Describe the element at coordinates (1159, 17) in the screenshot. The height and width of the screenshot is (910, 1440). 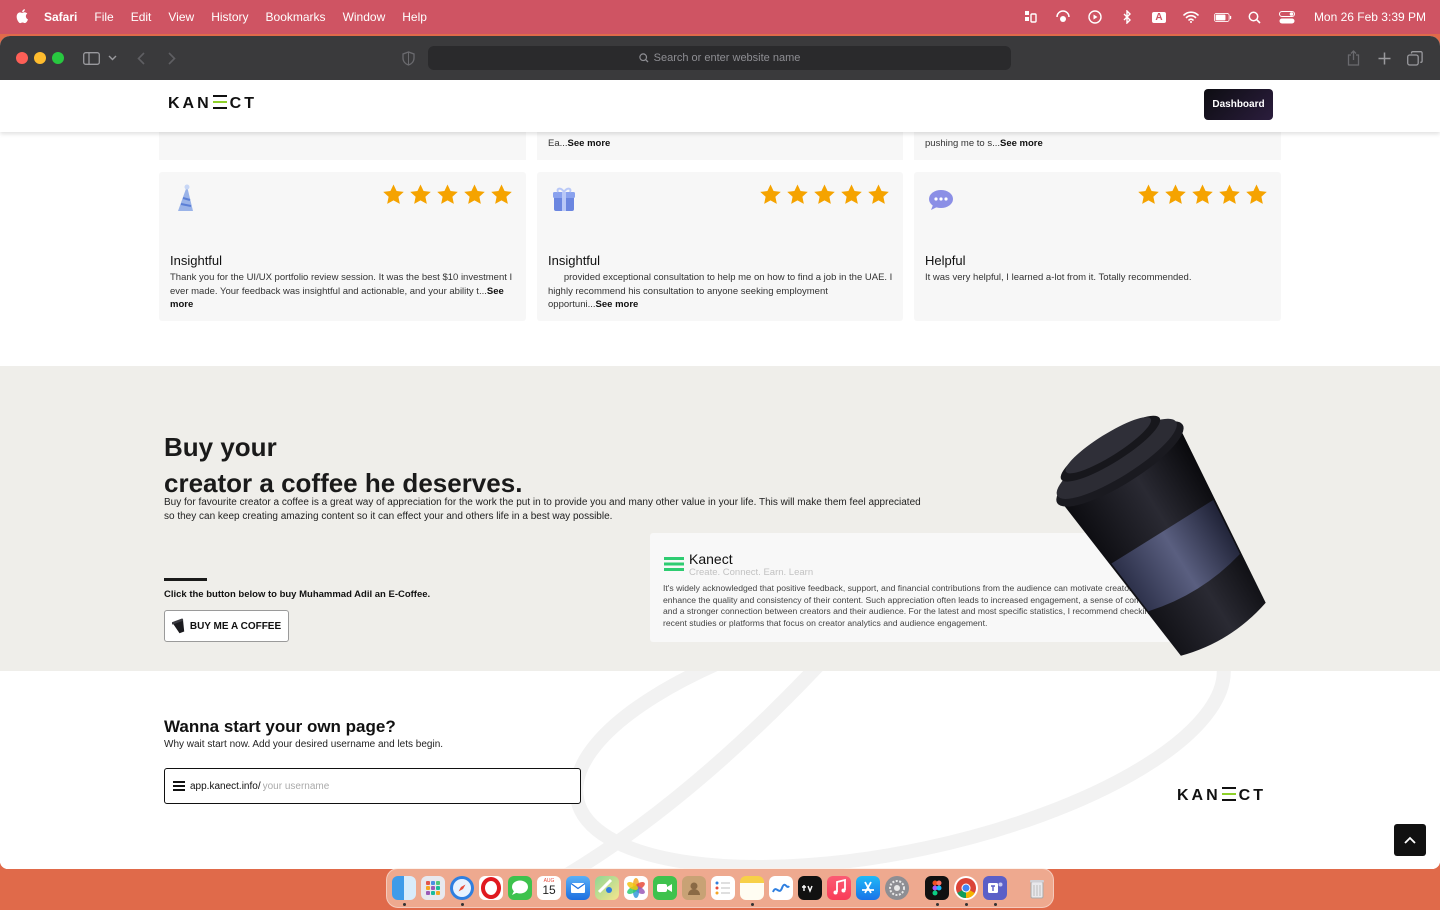
I see `input-source-icon: A` at that location.